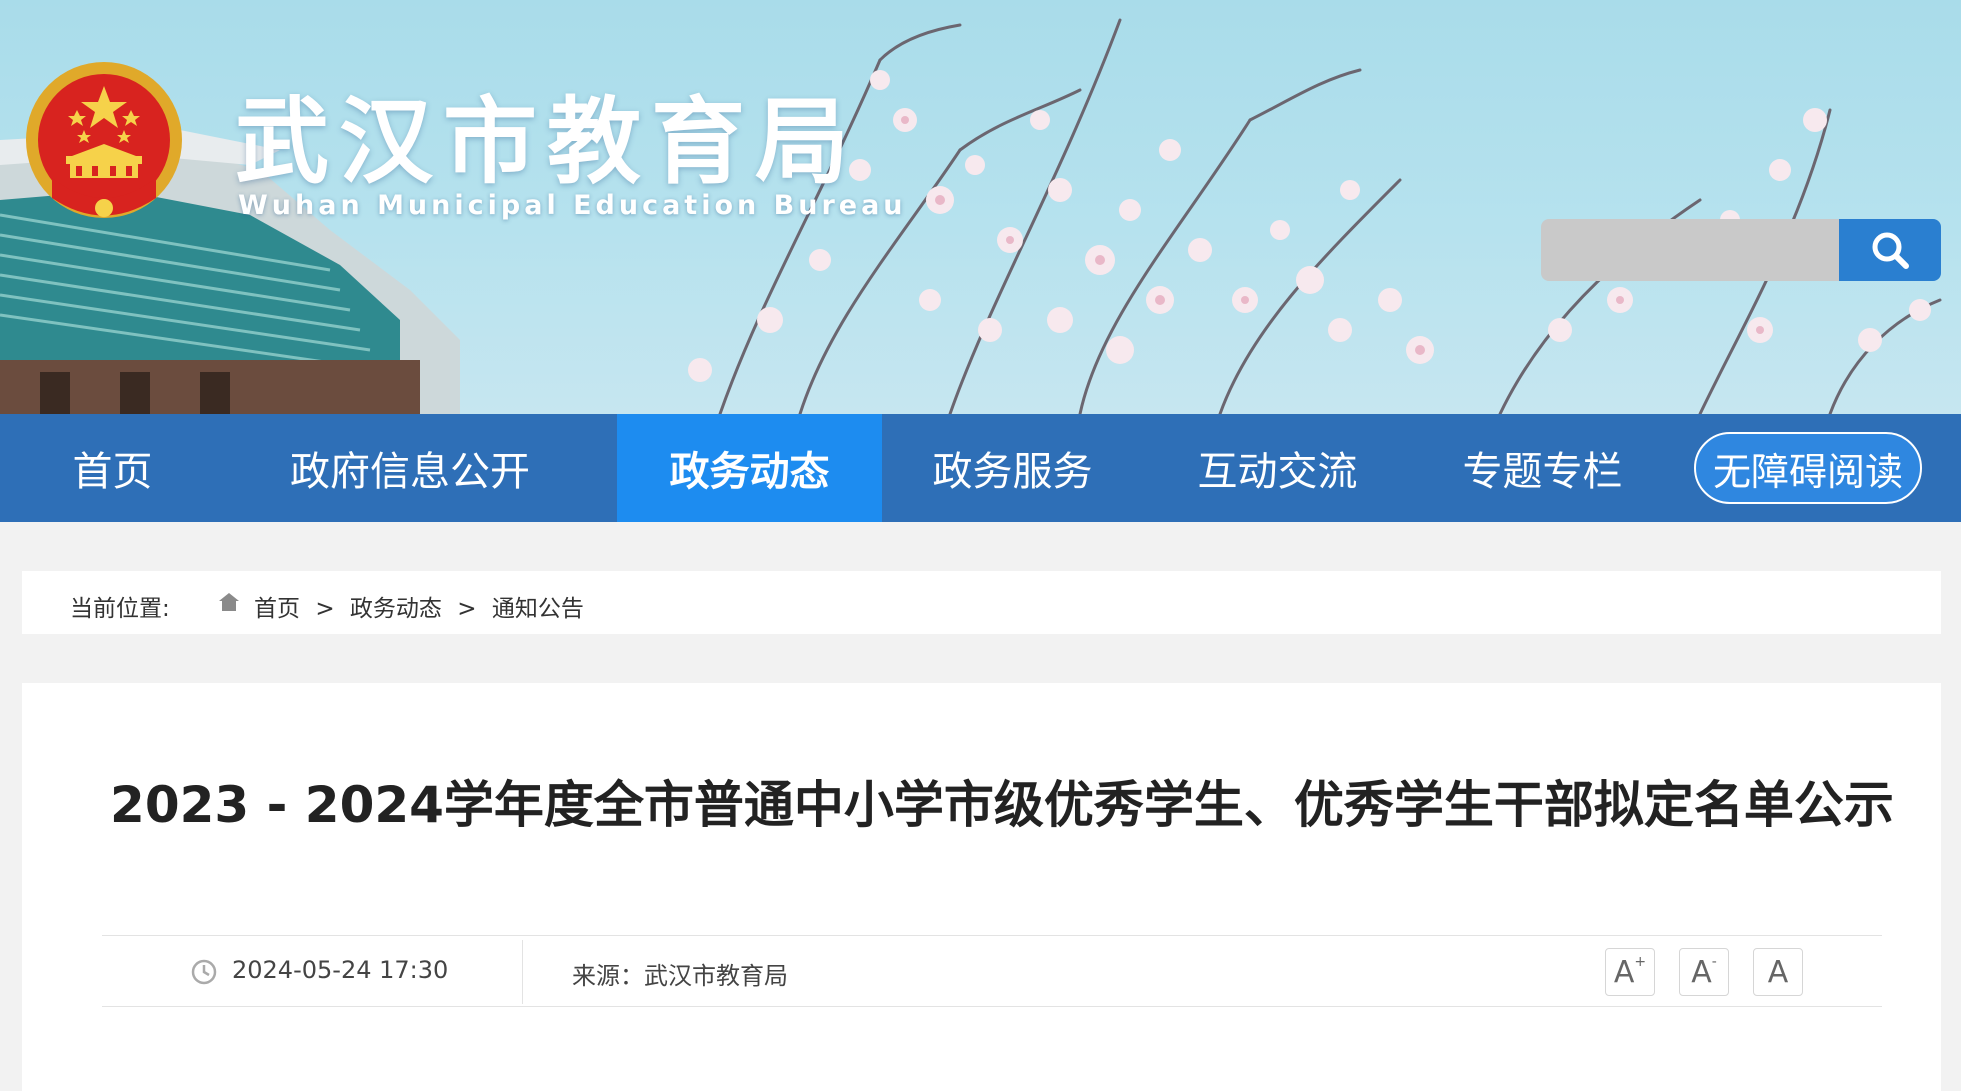 The width and height of the screenshot is (1961, 1091). What do you see at coordinates (547, 142) in the screenshot?
I see `site-title: 武汉市教育局` at bounding box center [547, 142].